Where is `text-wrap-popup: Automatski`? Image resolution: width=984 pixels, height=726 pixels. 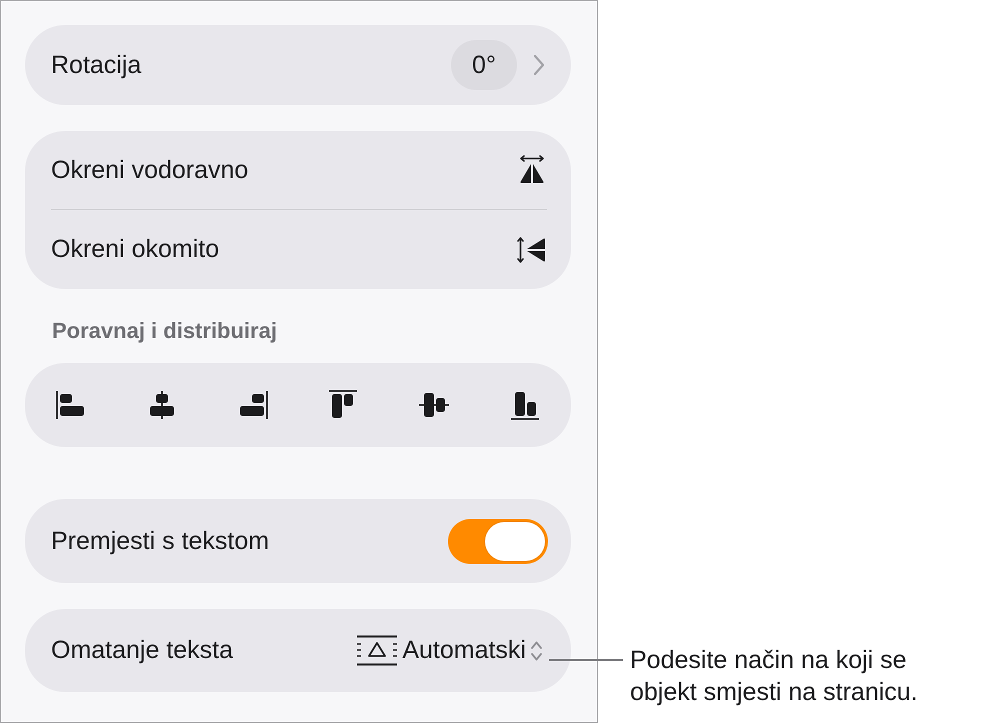 text-wrap-popup: Automatski is located at coordinates (449, 650).